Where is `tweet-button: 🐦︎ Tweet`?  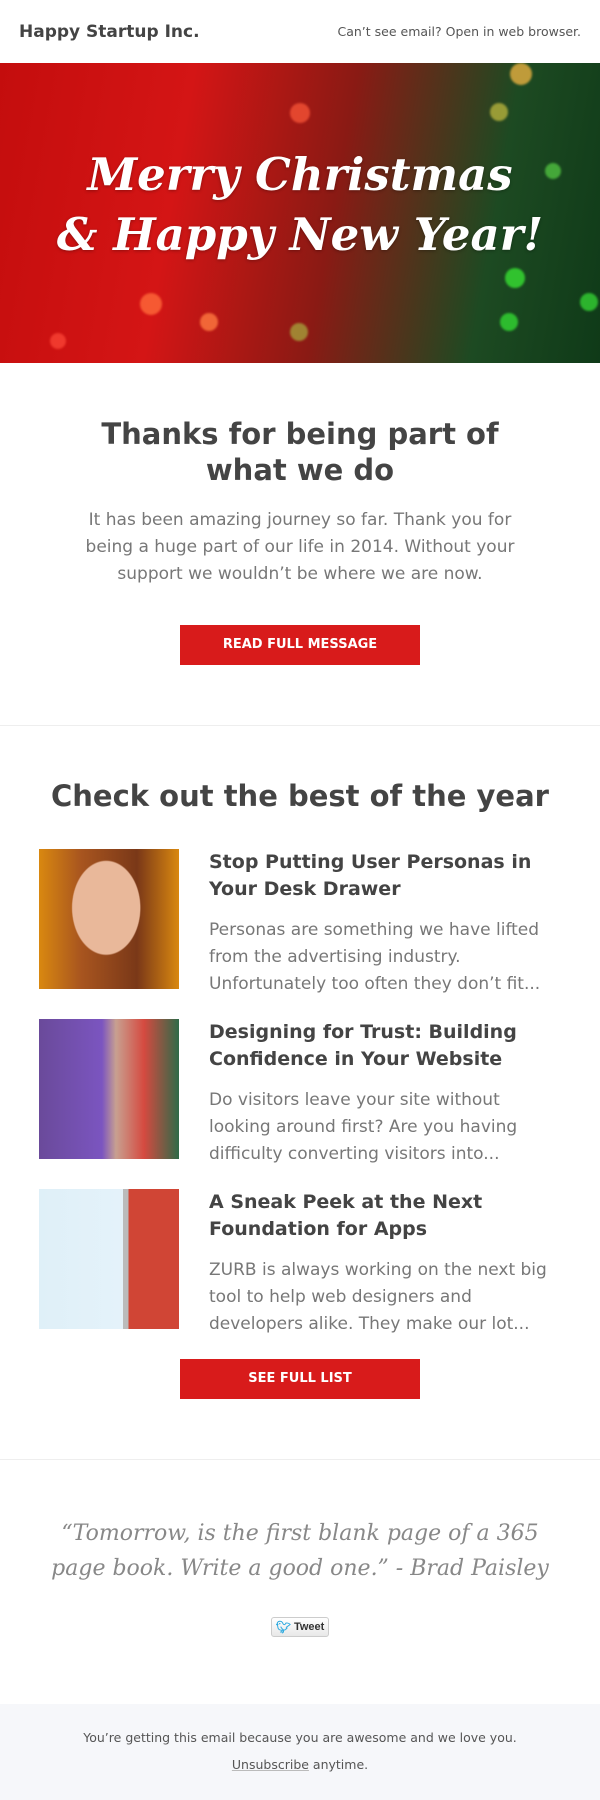 tweet-button: 🐦︎ Tweet is located at coordinates (300, 1627).